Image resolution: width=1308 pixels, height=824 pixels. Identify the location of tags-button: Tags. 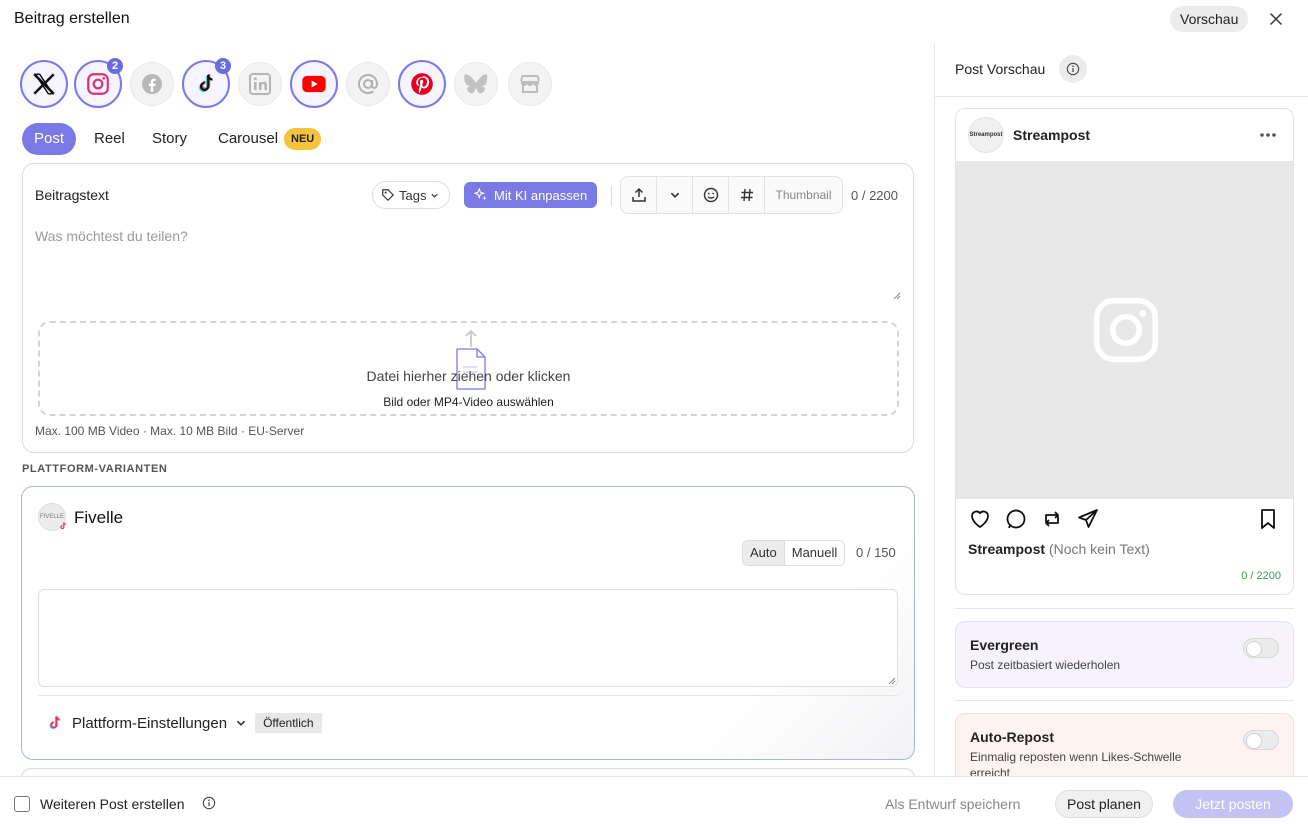
(411, 195).